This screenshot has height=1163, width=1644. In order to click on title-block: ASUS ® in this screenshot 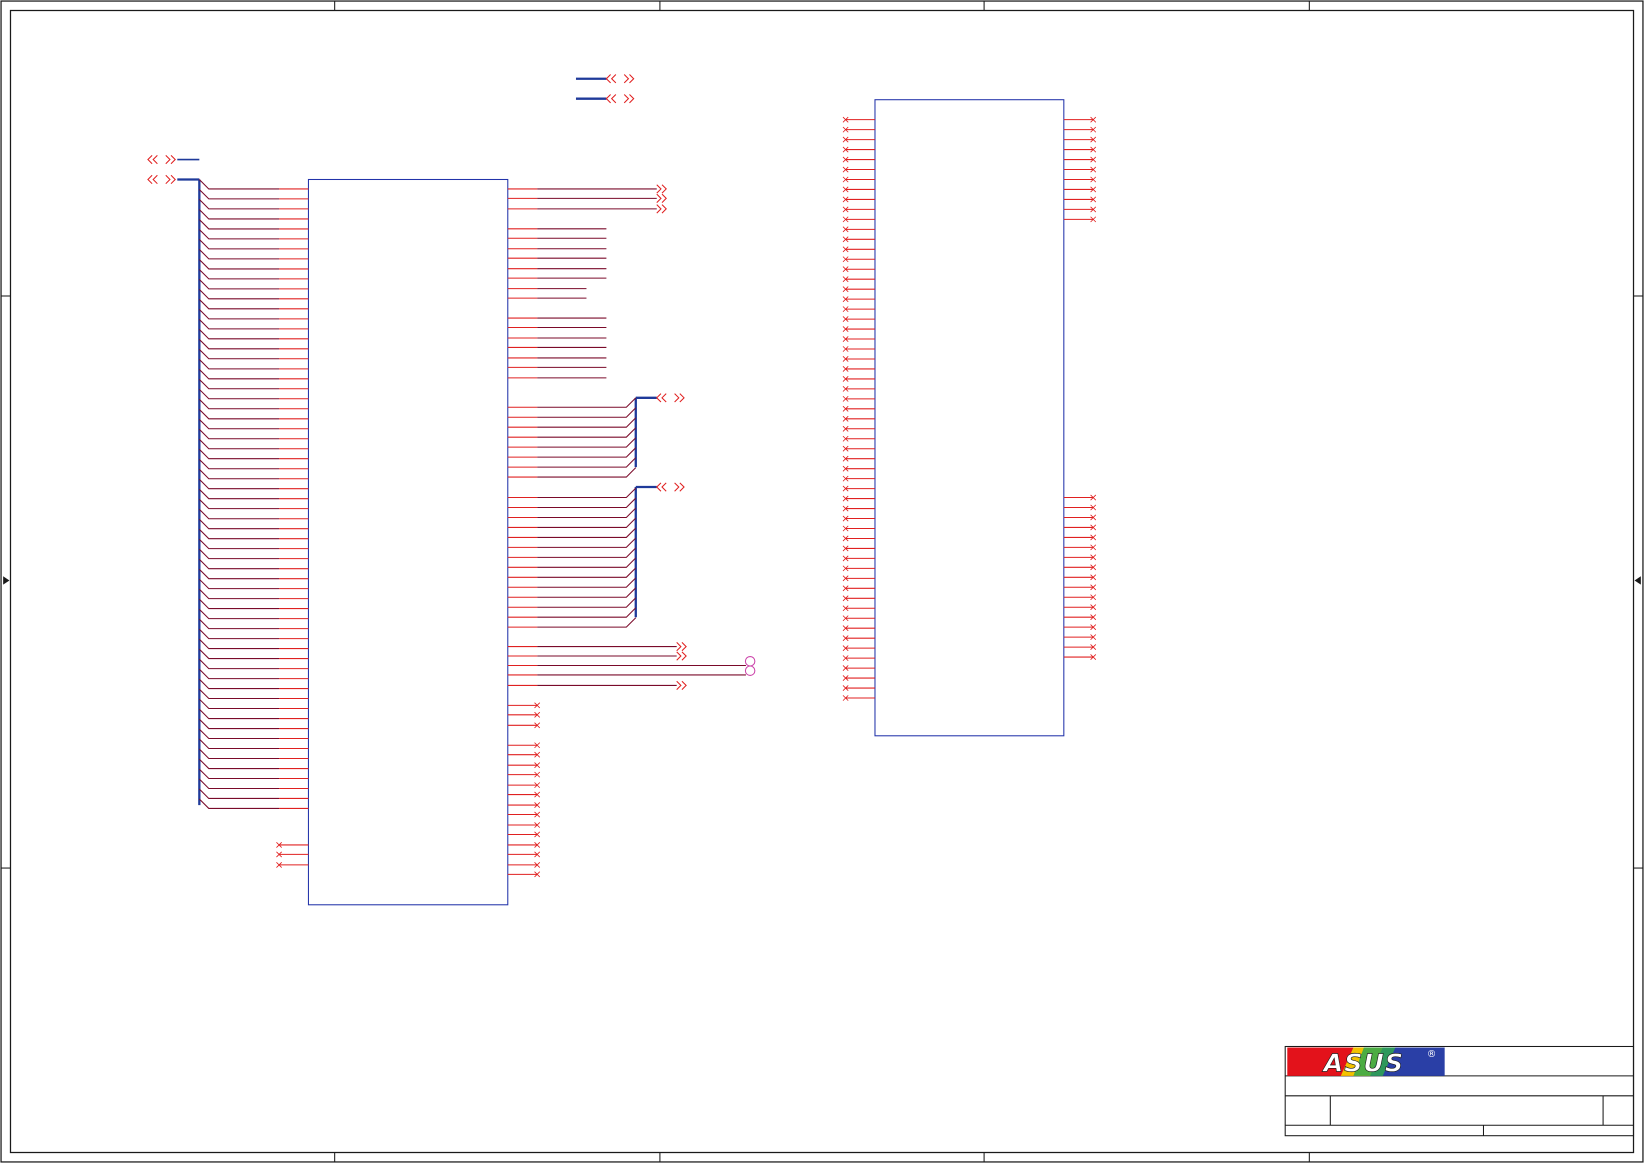, I will do `click(1459, 1091)`.